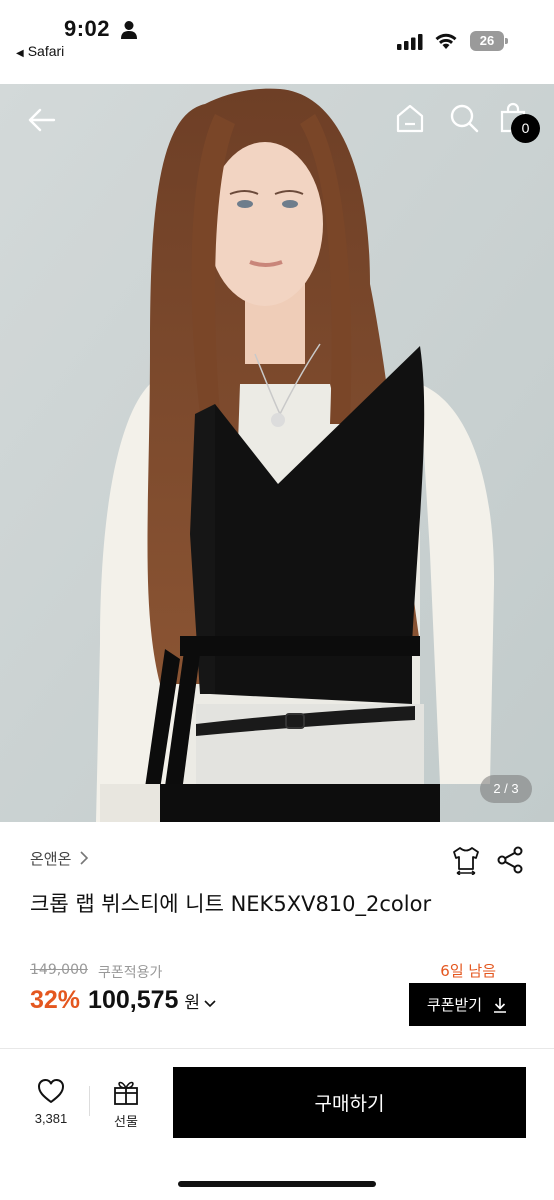 The height and width of the screenshot is (1200, 554). Describe the element at coordinates (130, 973) in the screenshot. I see `coupon-price-label: 쿠폰적용가` at that location.